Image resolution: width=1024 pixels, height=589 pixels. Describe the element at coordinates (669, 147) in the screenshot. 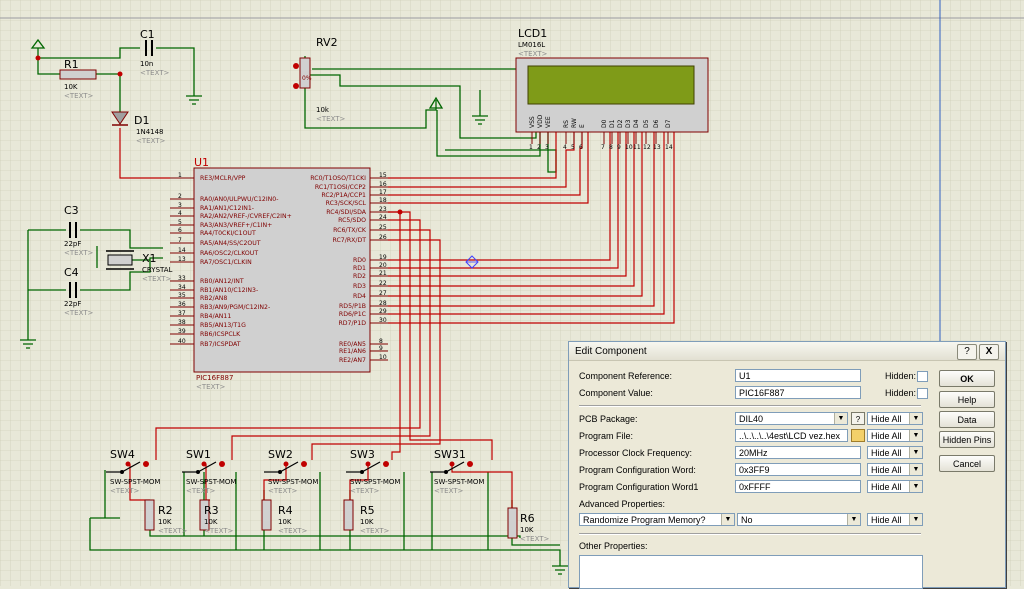

I see `lcd-pin-number: 14` at that location.